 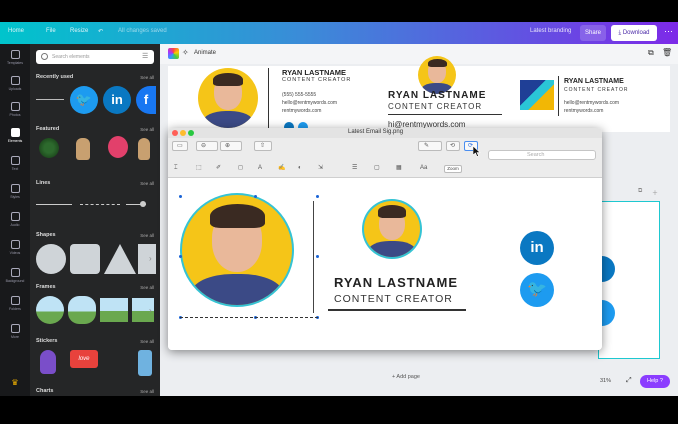 I want to click on zoom-box: Zoom, so click(x=453, y=169).